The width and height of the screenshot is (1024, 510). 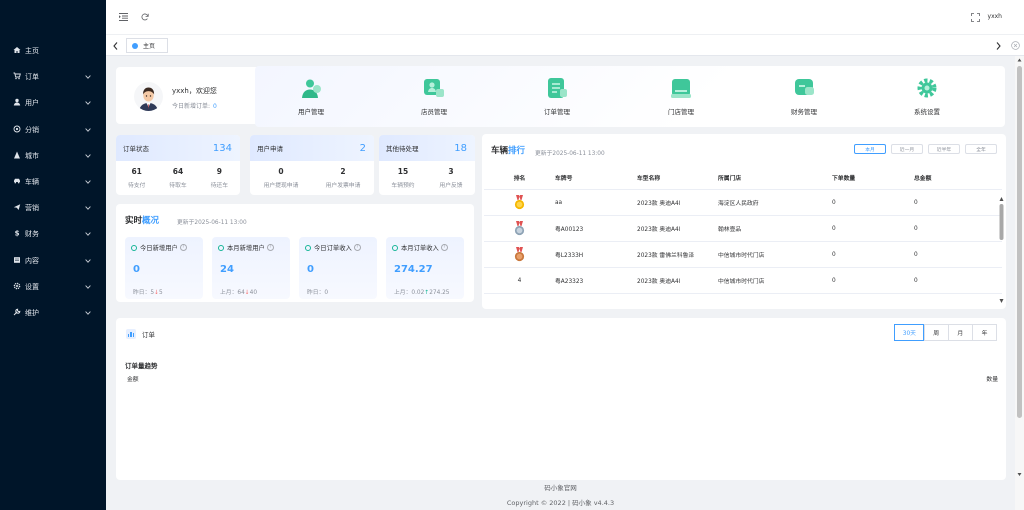 What do you see at coordinates (17, 286) in the screenshot?
I see `settings-icon-glyph` at bounding box center [17, 286].